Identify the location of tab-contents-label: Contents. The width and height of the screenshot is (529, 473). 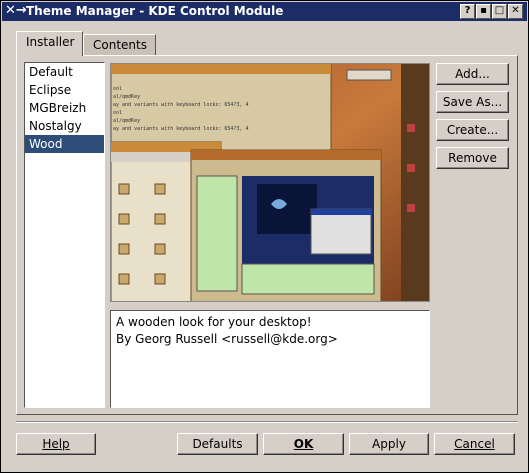
(120, 45).